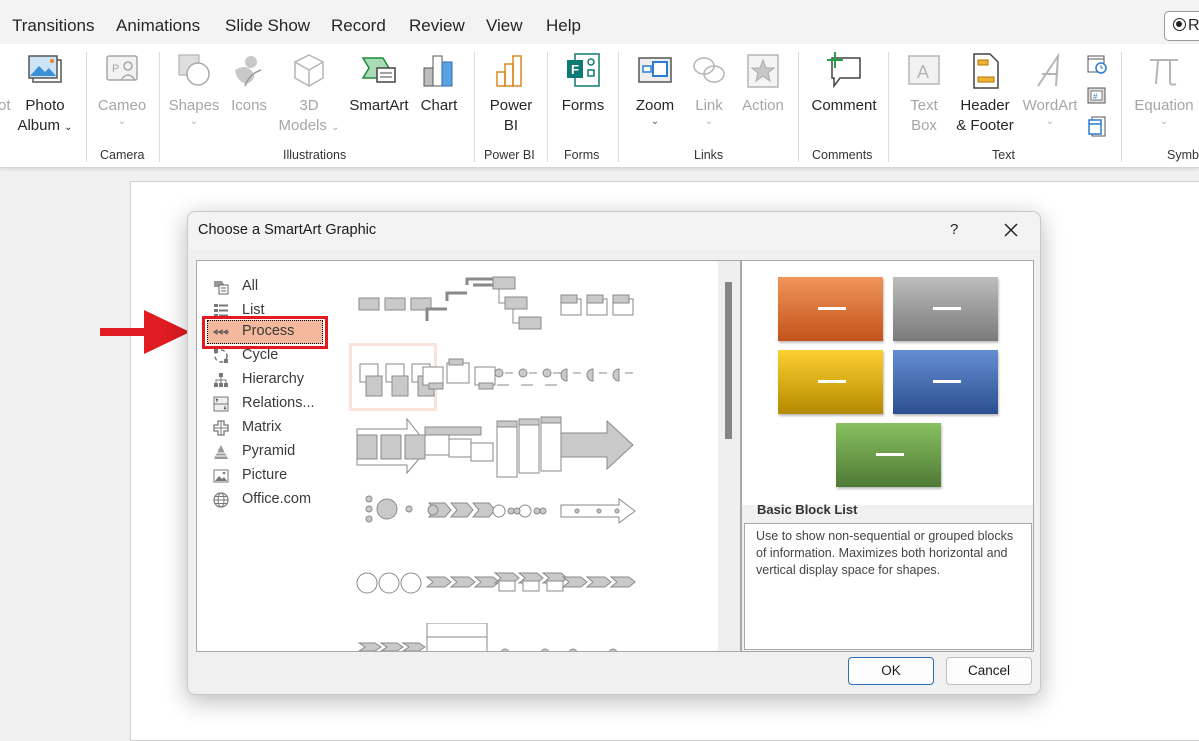 This screenshot has width=1199, height=741. I want to click on wordart-button: WordArt ⌄, so click(1050, 90).